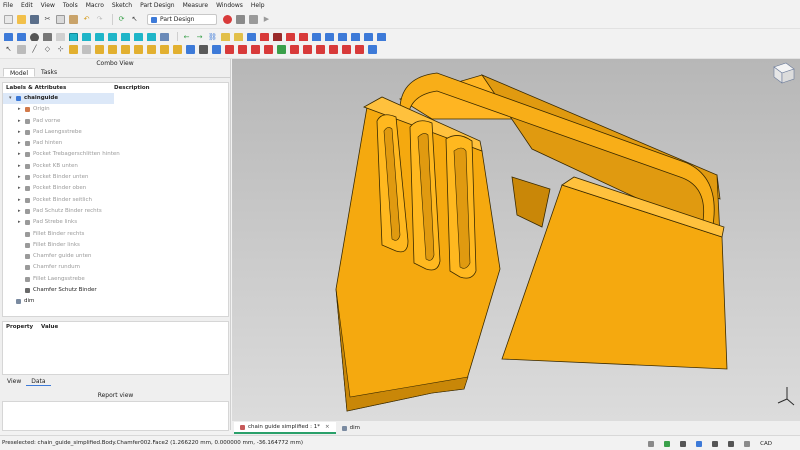 Image resolution: width=800 pixels, height=450 pixels. I want to click on tree-item: ▸ Pad Laengsstrebe, so click(115, 132).